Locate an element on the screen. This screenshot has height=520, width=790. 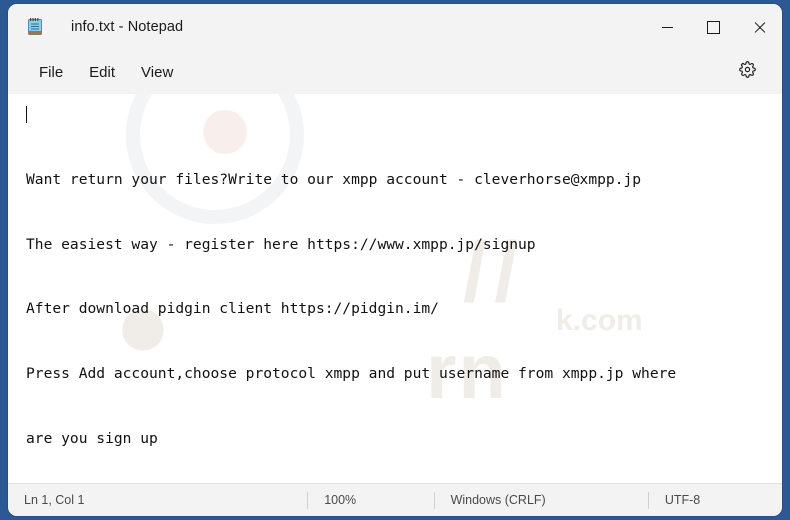
window-controls is located at coordinates (713, 27).